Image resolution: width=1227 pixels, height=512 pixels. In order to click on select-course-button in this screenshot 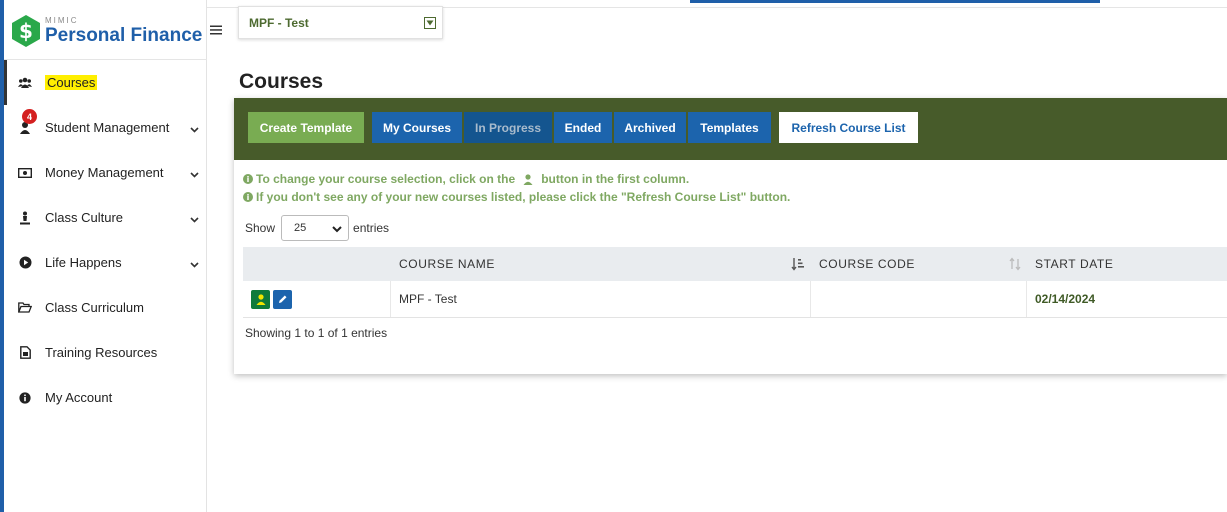, I will do `click(260, 299)`.